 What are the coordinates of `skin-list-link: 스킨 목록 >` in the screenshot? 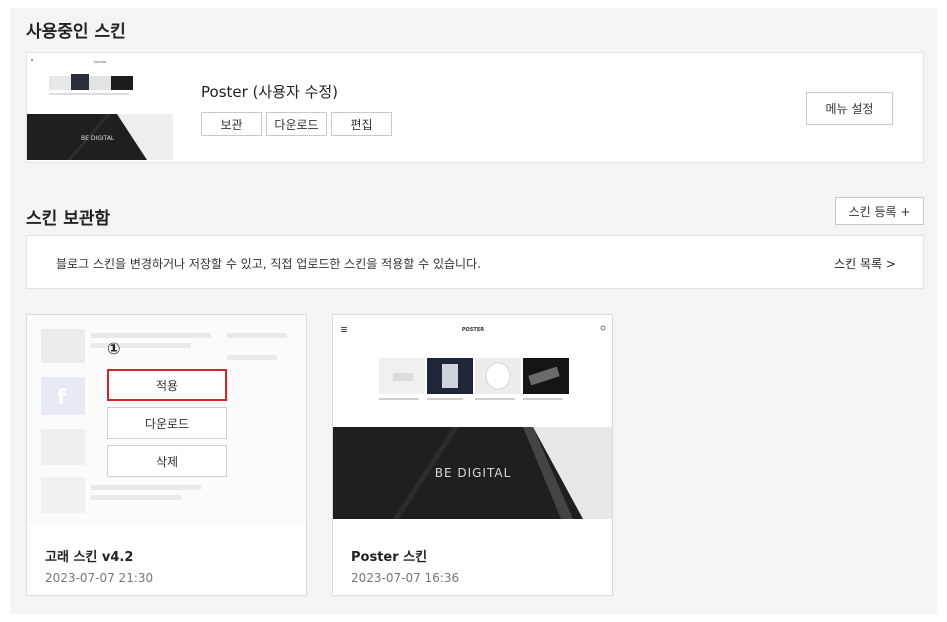 It's located at (865, 263).